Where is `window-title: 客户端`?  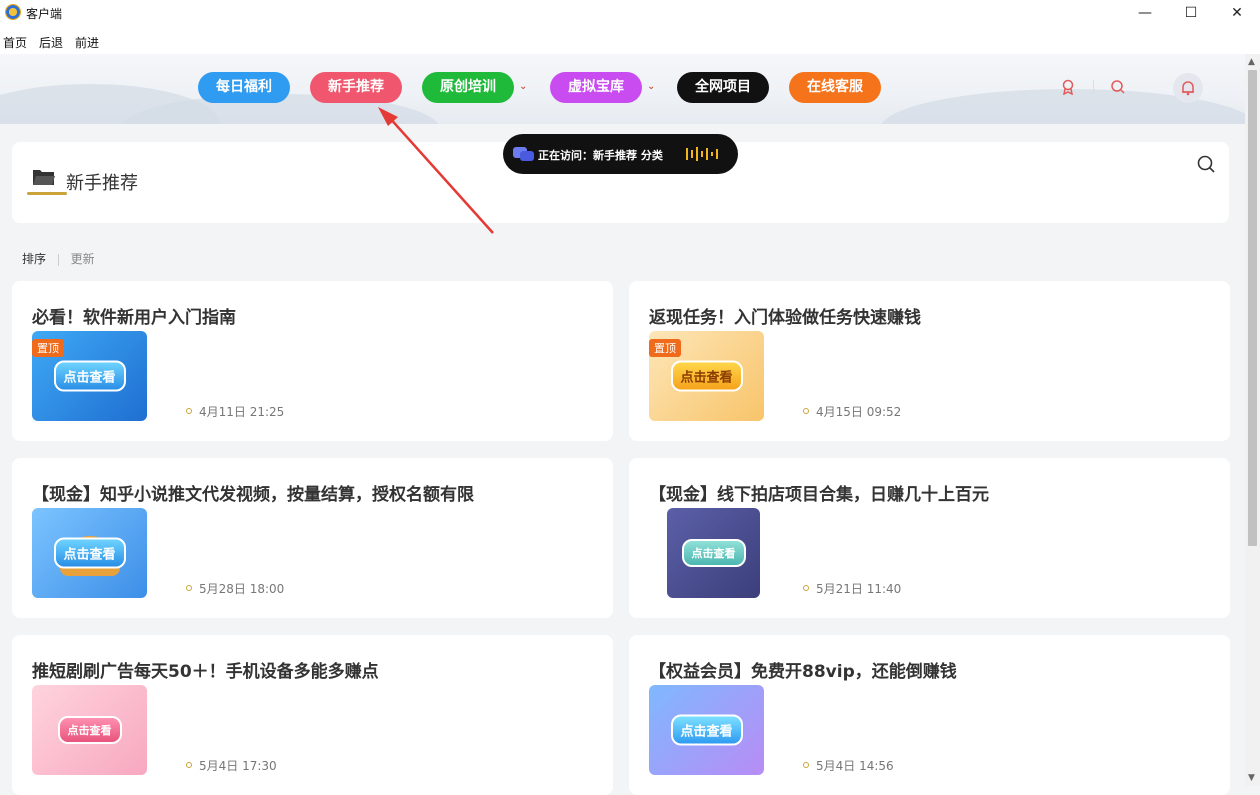 window-title: 客户端 is located at coordinates (44, 14).